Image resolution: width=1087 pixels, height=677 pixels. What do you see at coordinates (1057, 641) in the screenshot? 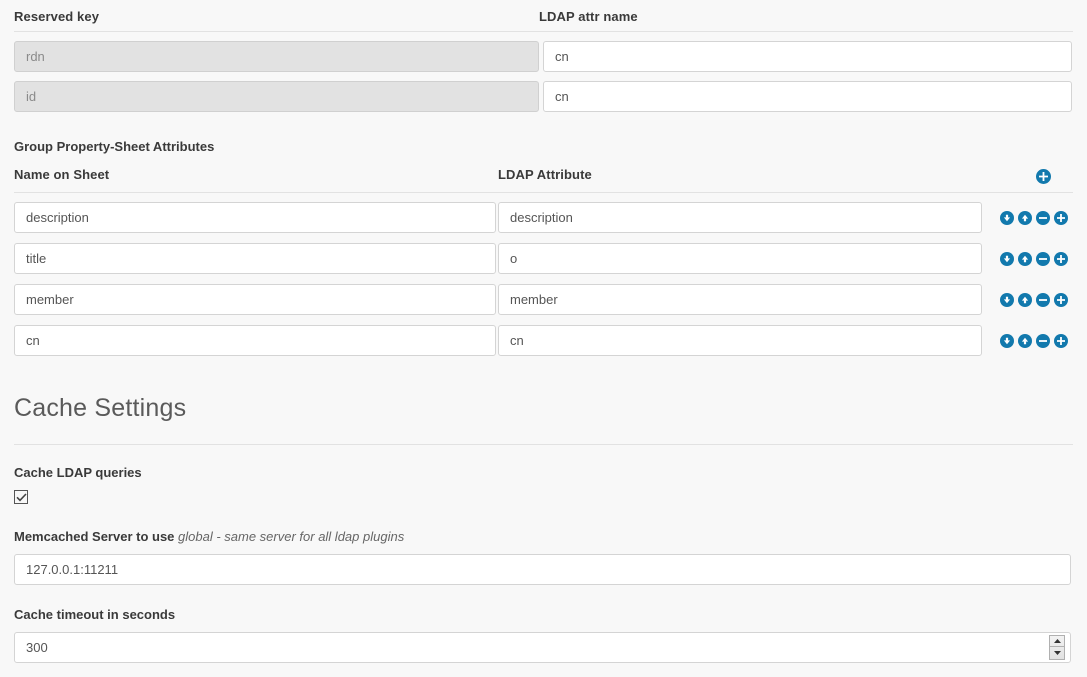
I see `stepper-up-icon` at bounding box center [1057, 641].